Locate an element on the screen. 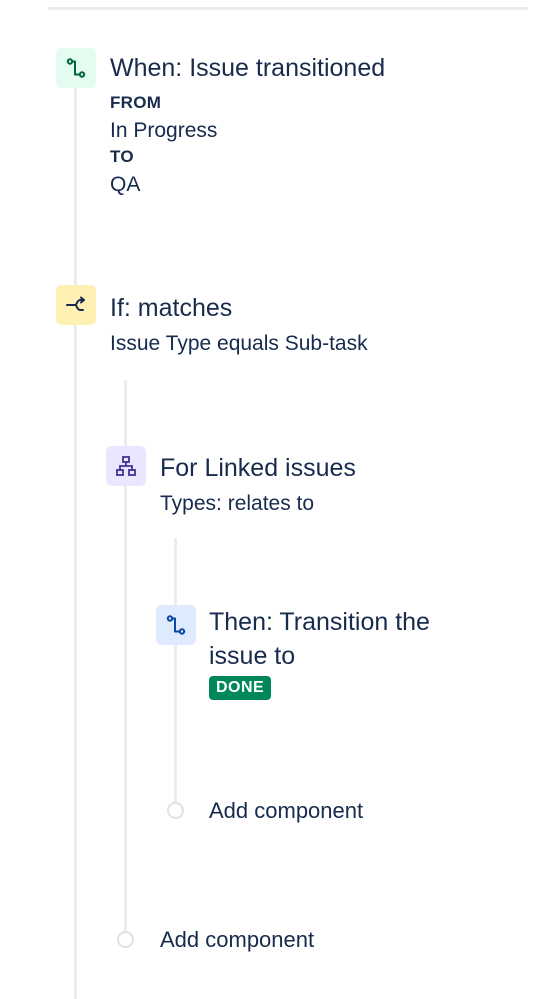 This screenshot has height=999, width=551. condition-description: Issue Type equals Sub-task is located at coordinates (239, 343).